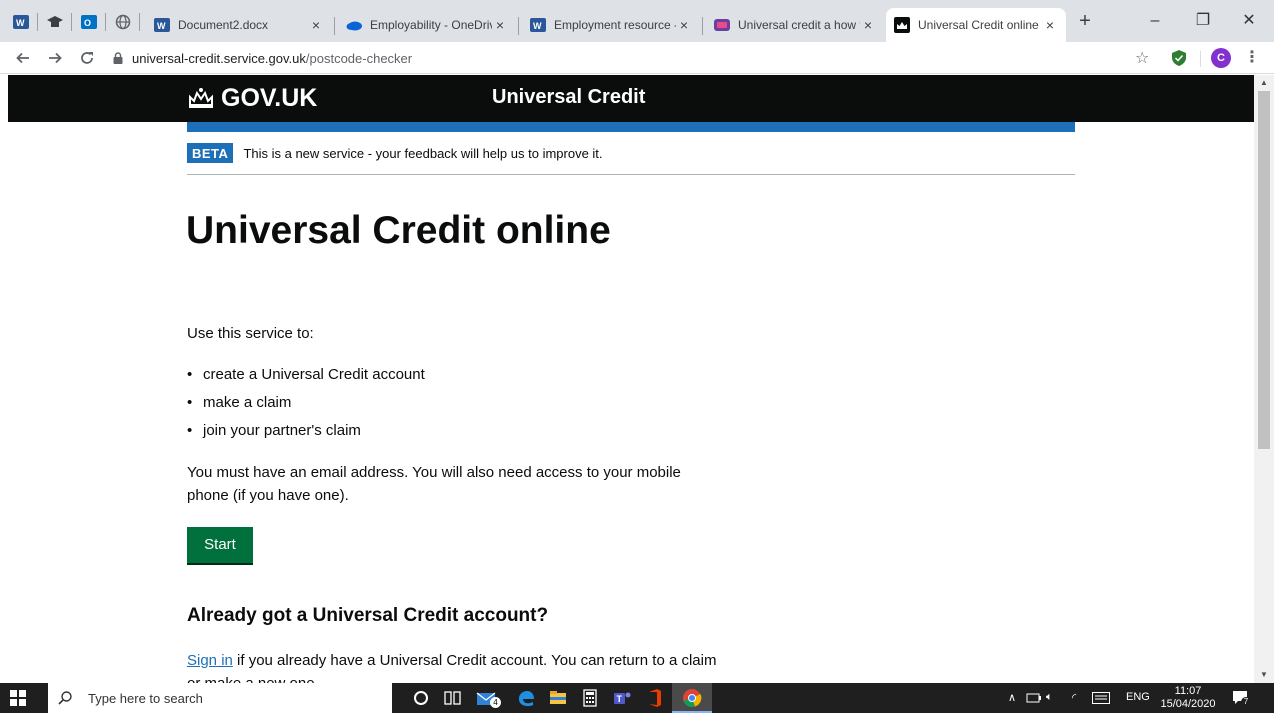 Image resolution: width=1274 pixels, height=713 pixels. I want to click on tab-universal-credit-online: Universal Credit online - ×, so click(976, 25).